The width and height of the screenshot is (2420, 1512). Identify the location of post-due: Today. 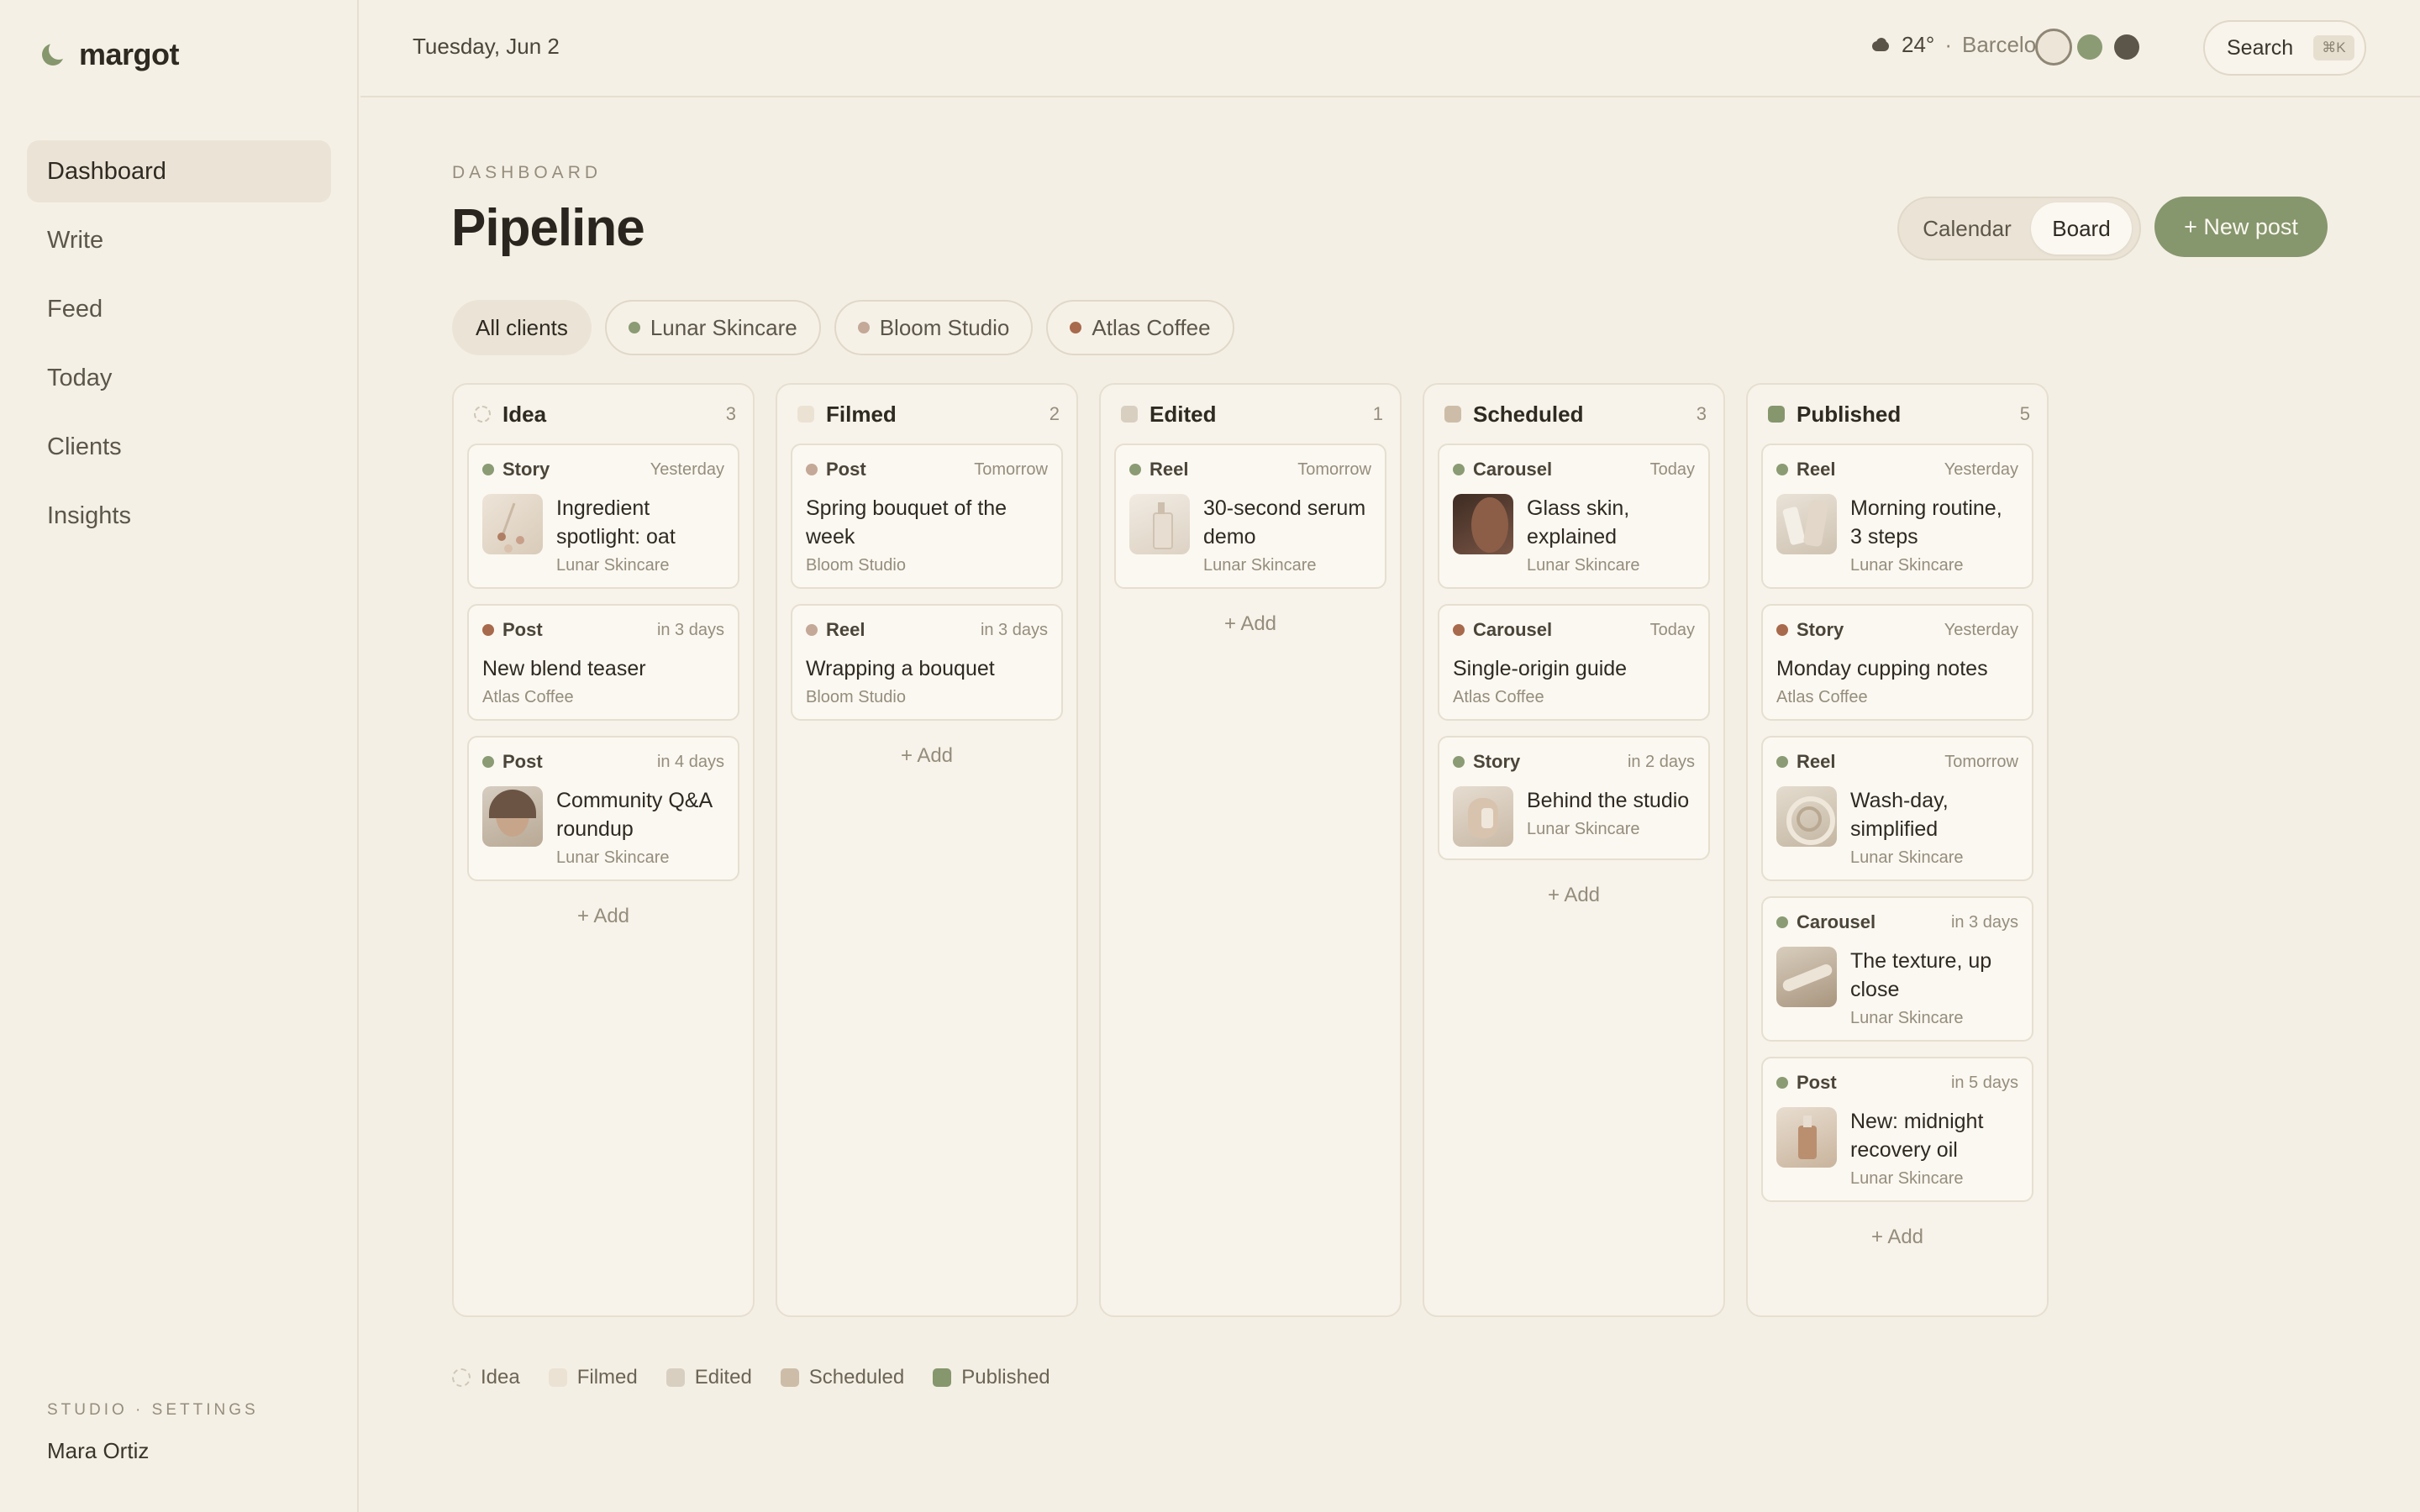
(1672, 469).